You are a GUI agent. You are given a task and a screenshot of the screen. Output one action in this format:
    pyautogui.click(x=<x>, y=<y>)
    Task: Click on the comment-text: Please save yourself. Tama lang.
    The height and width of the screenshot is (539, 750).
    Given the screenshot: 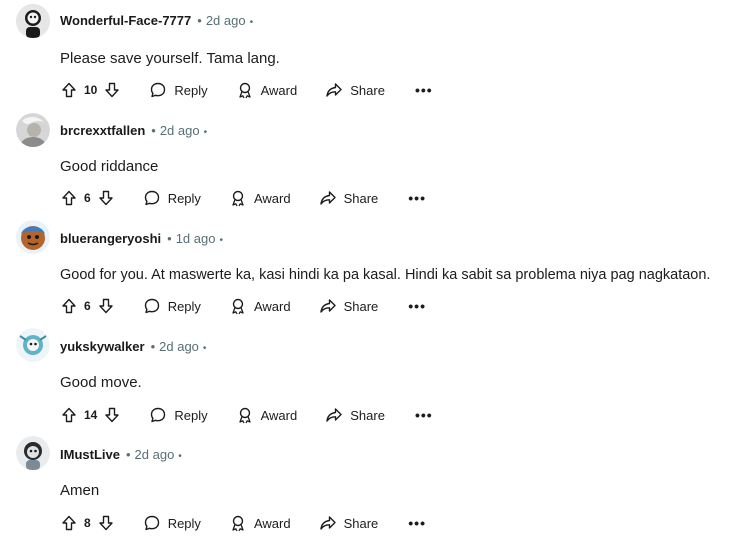 What is the action you would take?
    pyautogui.click(x=170, y=58)
    